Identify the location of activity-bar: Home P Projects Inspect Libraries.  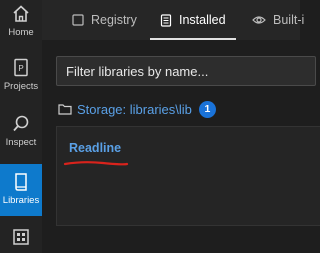
(21, 126).